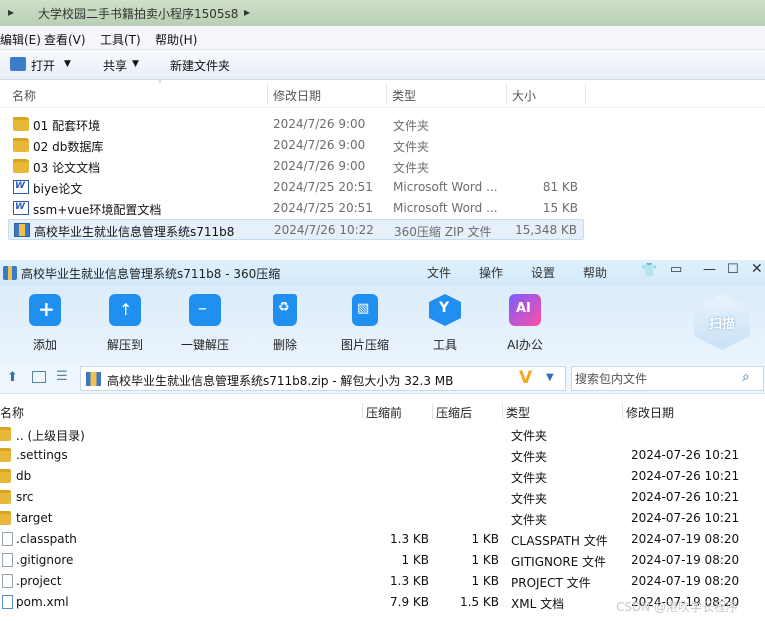 The width and height of the screenshot is (765, 621). I want to click on file-type: 文件夹, so click(411, 168).